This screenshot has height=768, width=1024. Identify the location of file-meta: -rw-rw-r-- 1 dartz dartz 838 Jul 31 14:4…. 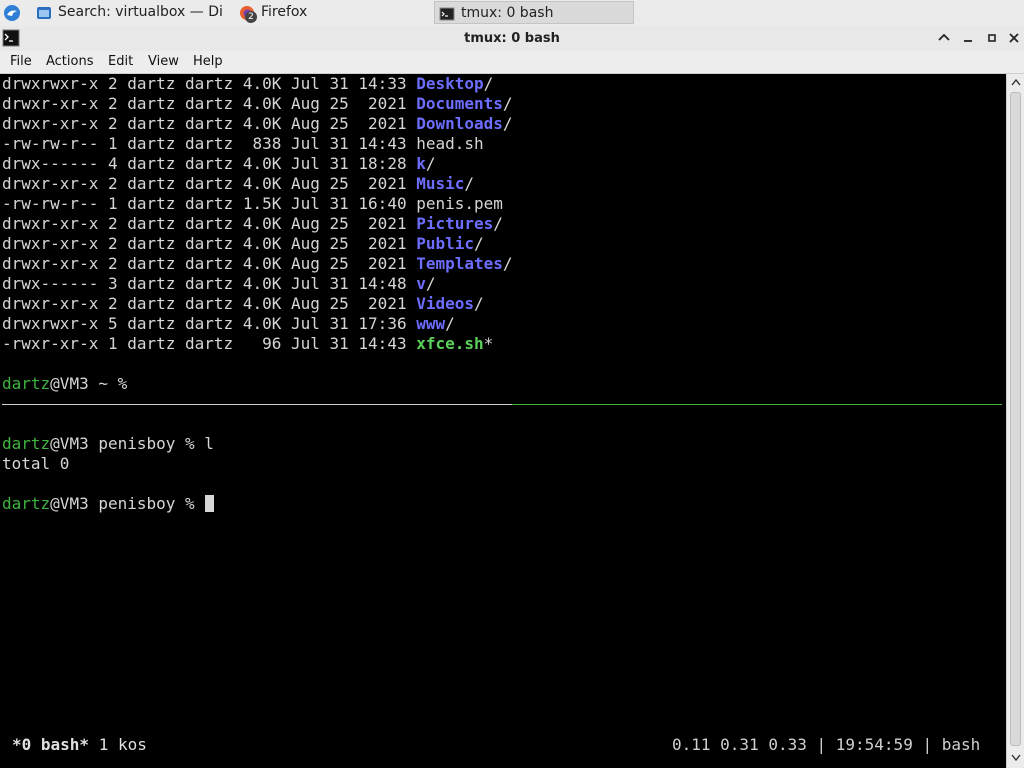
(209, 143).